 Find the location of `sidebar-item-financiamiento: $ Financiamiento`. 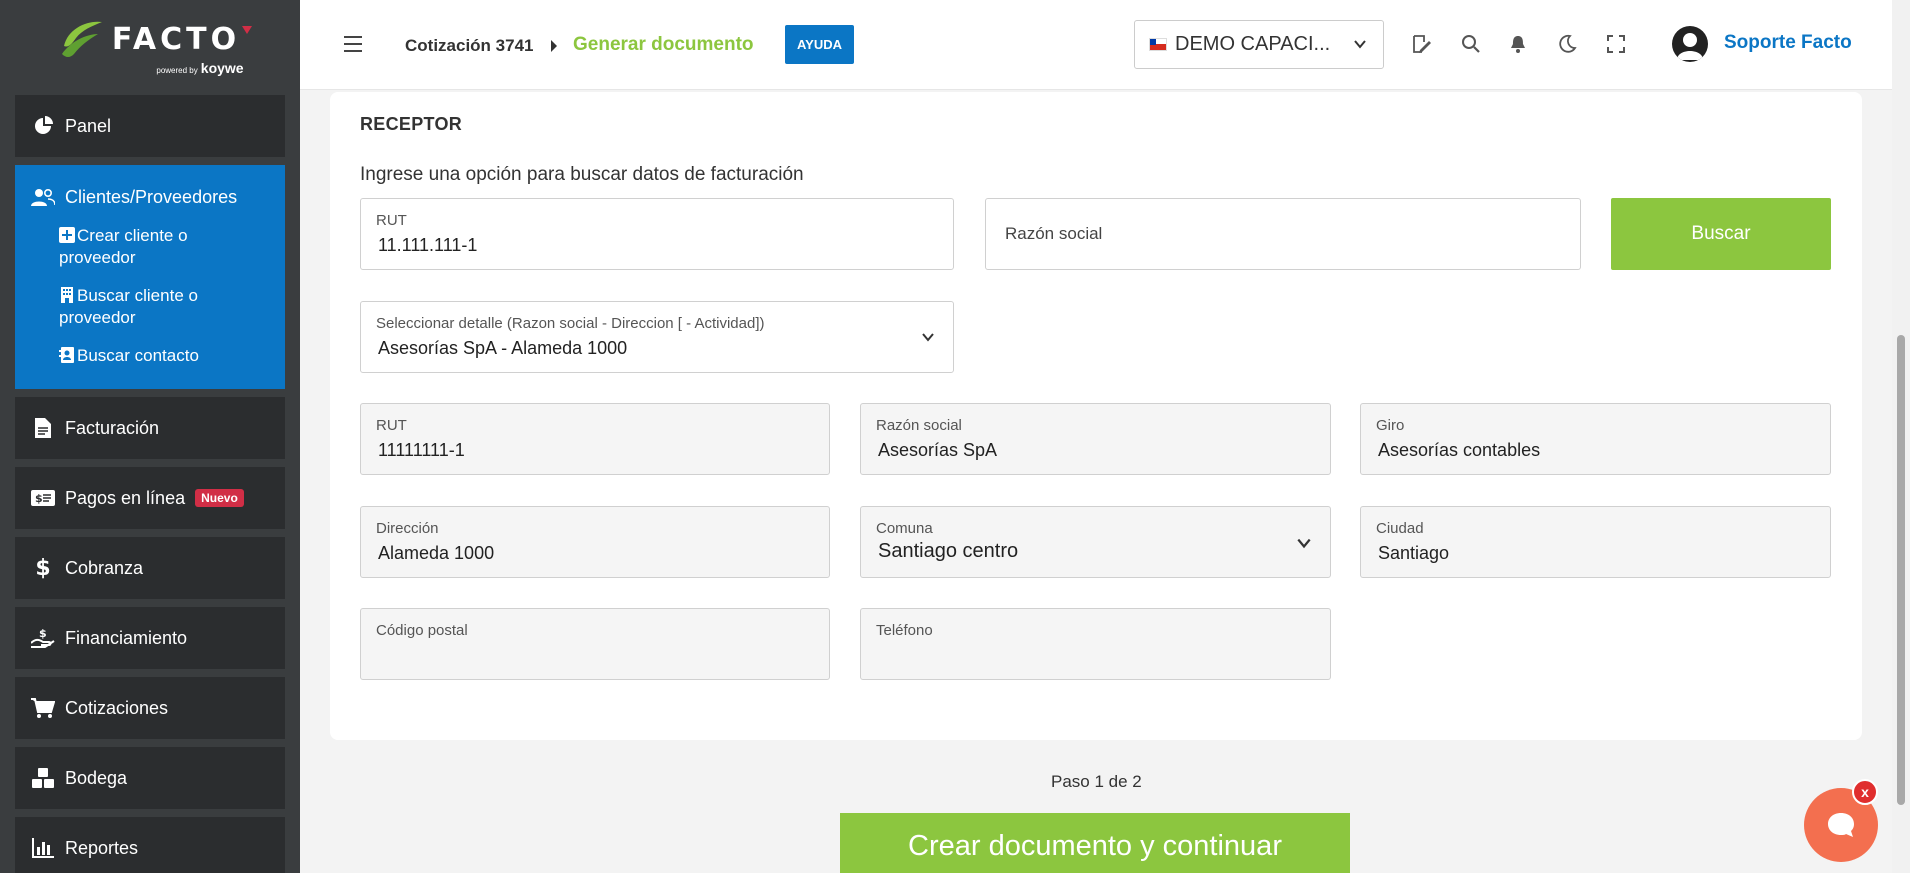

sidebar-item-financiamiento: $ Financiamiento is located at coordinates (150, 638).